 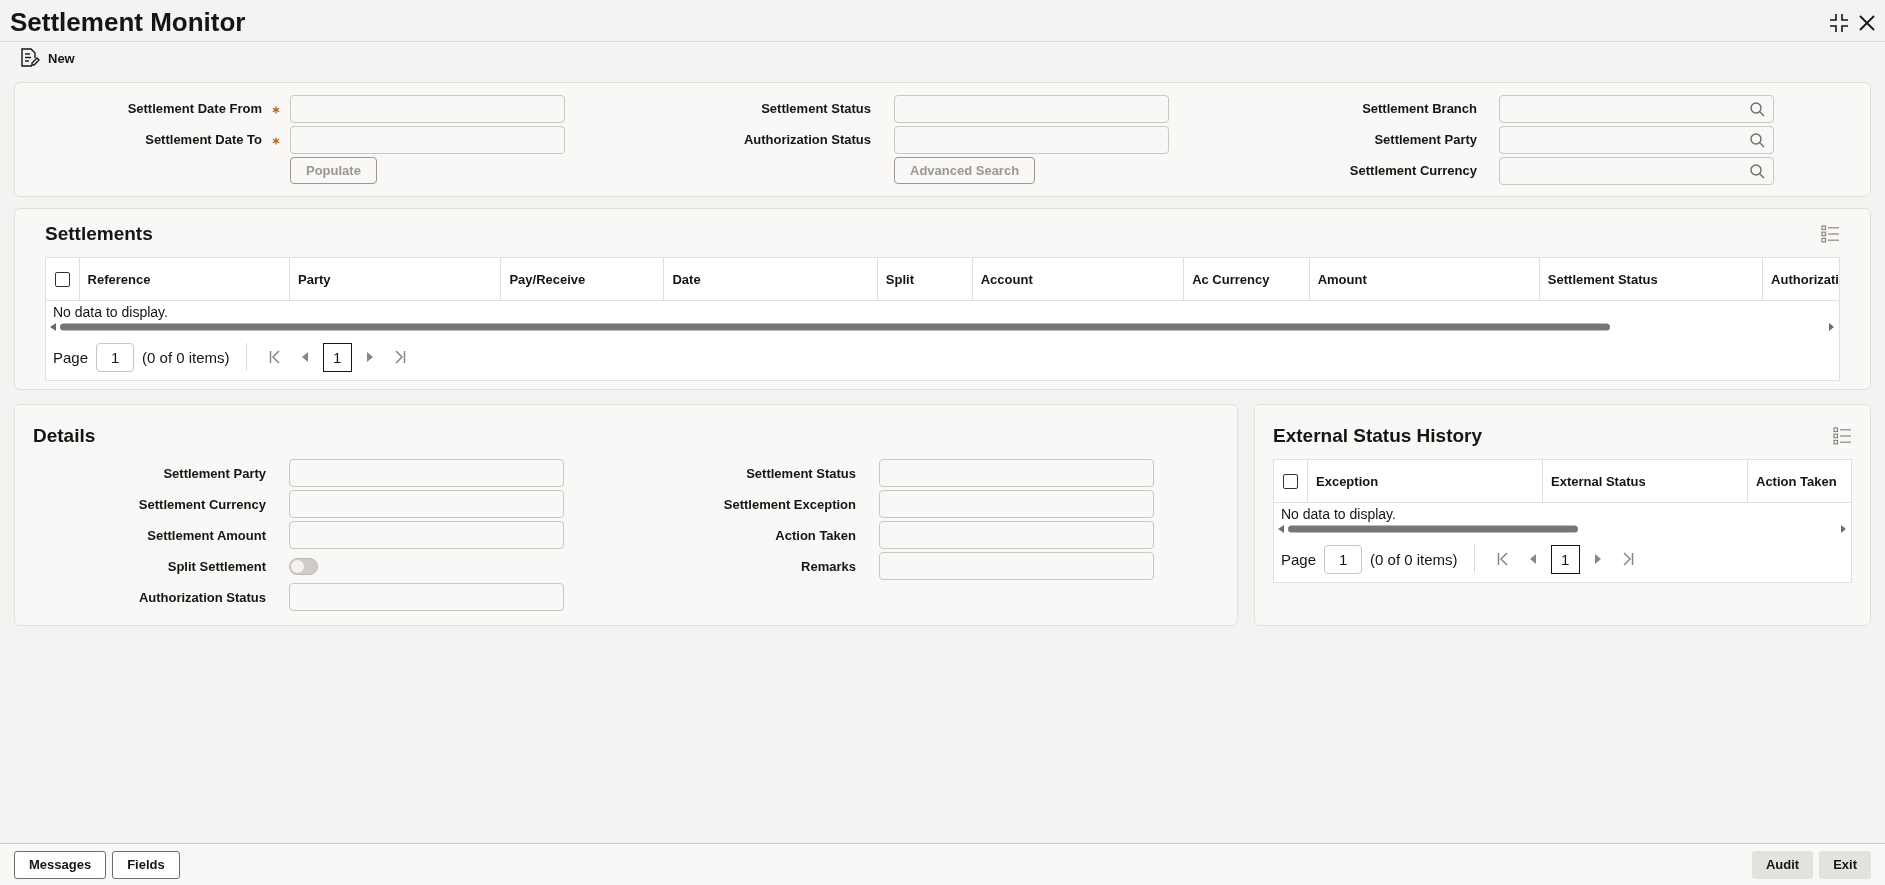 What do you see at coordinates (1867, 22) in the screenshot?
I see `close-icon` at bounding box center [1867, 22].